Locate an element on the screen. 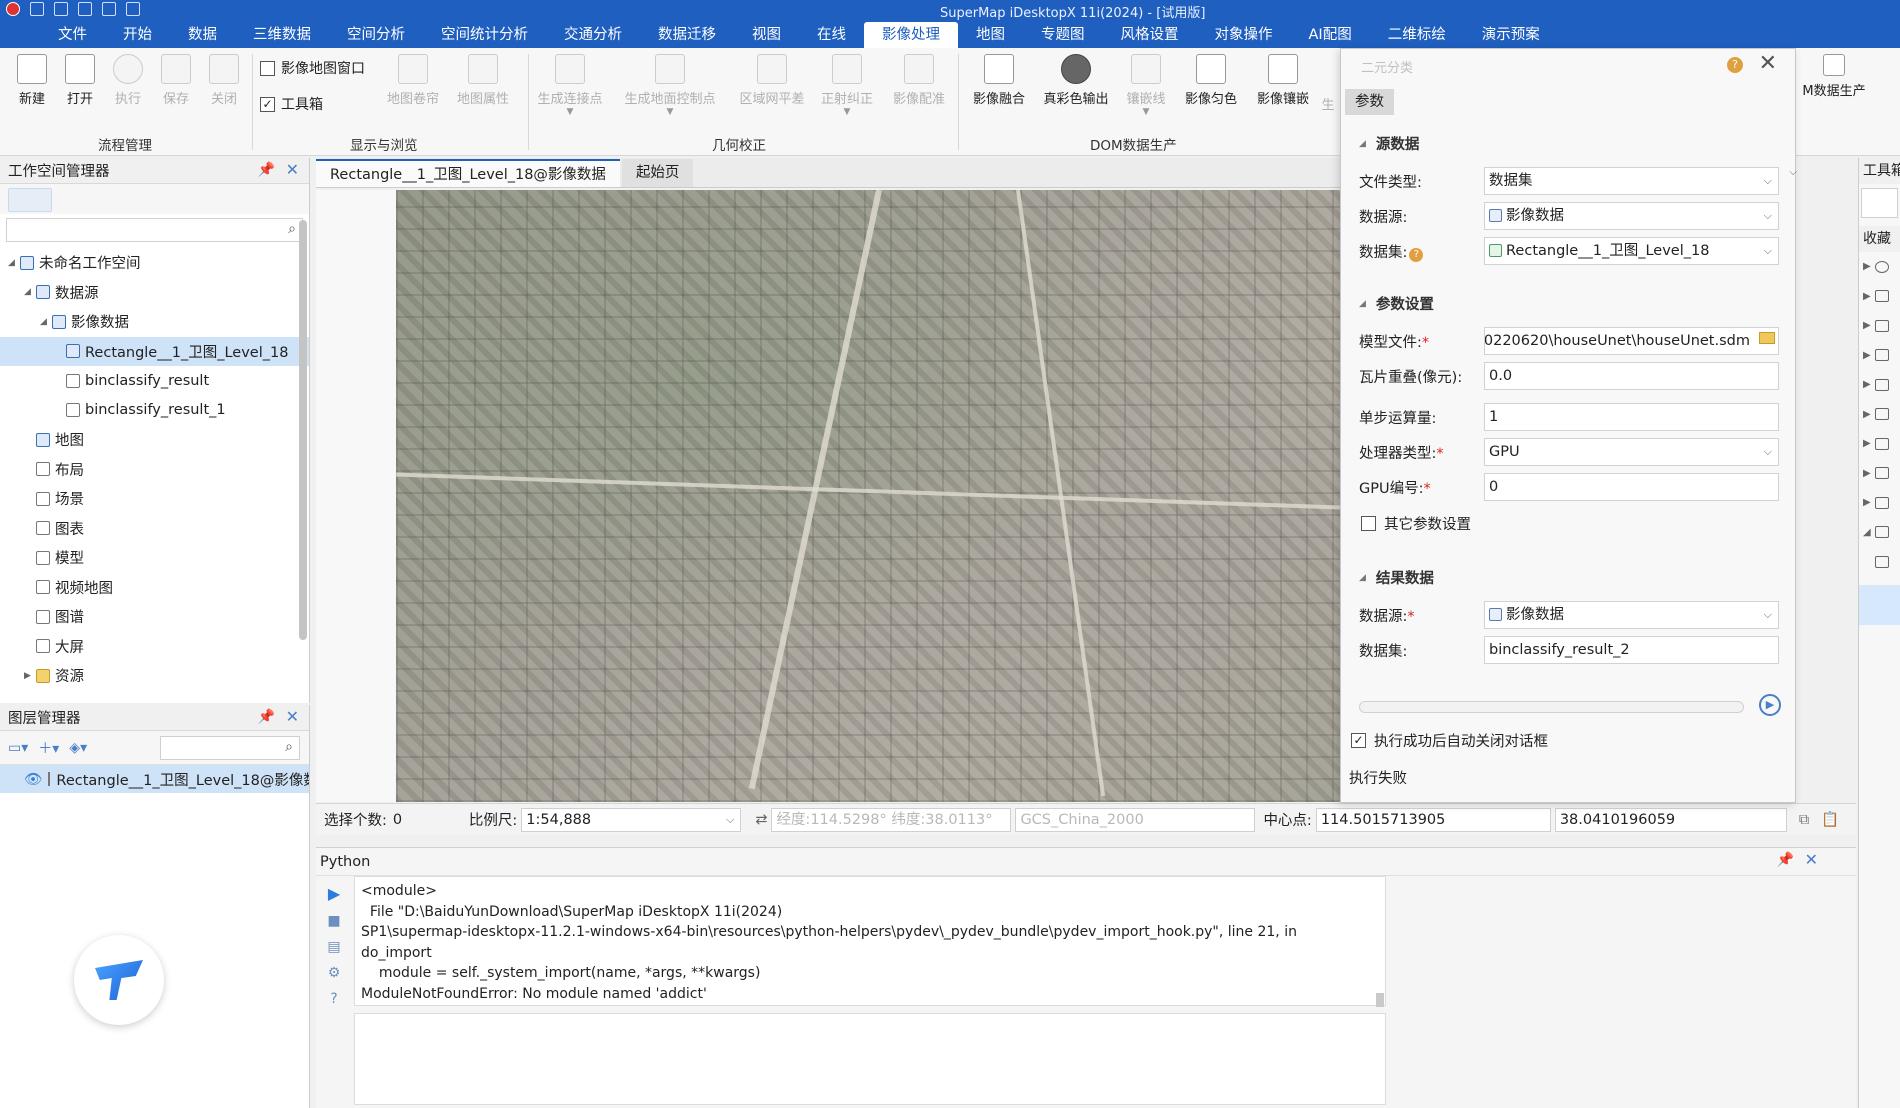  tree-item-scenes: 场景 is located at coordinates (154, 499).